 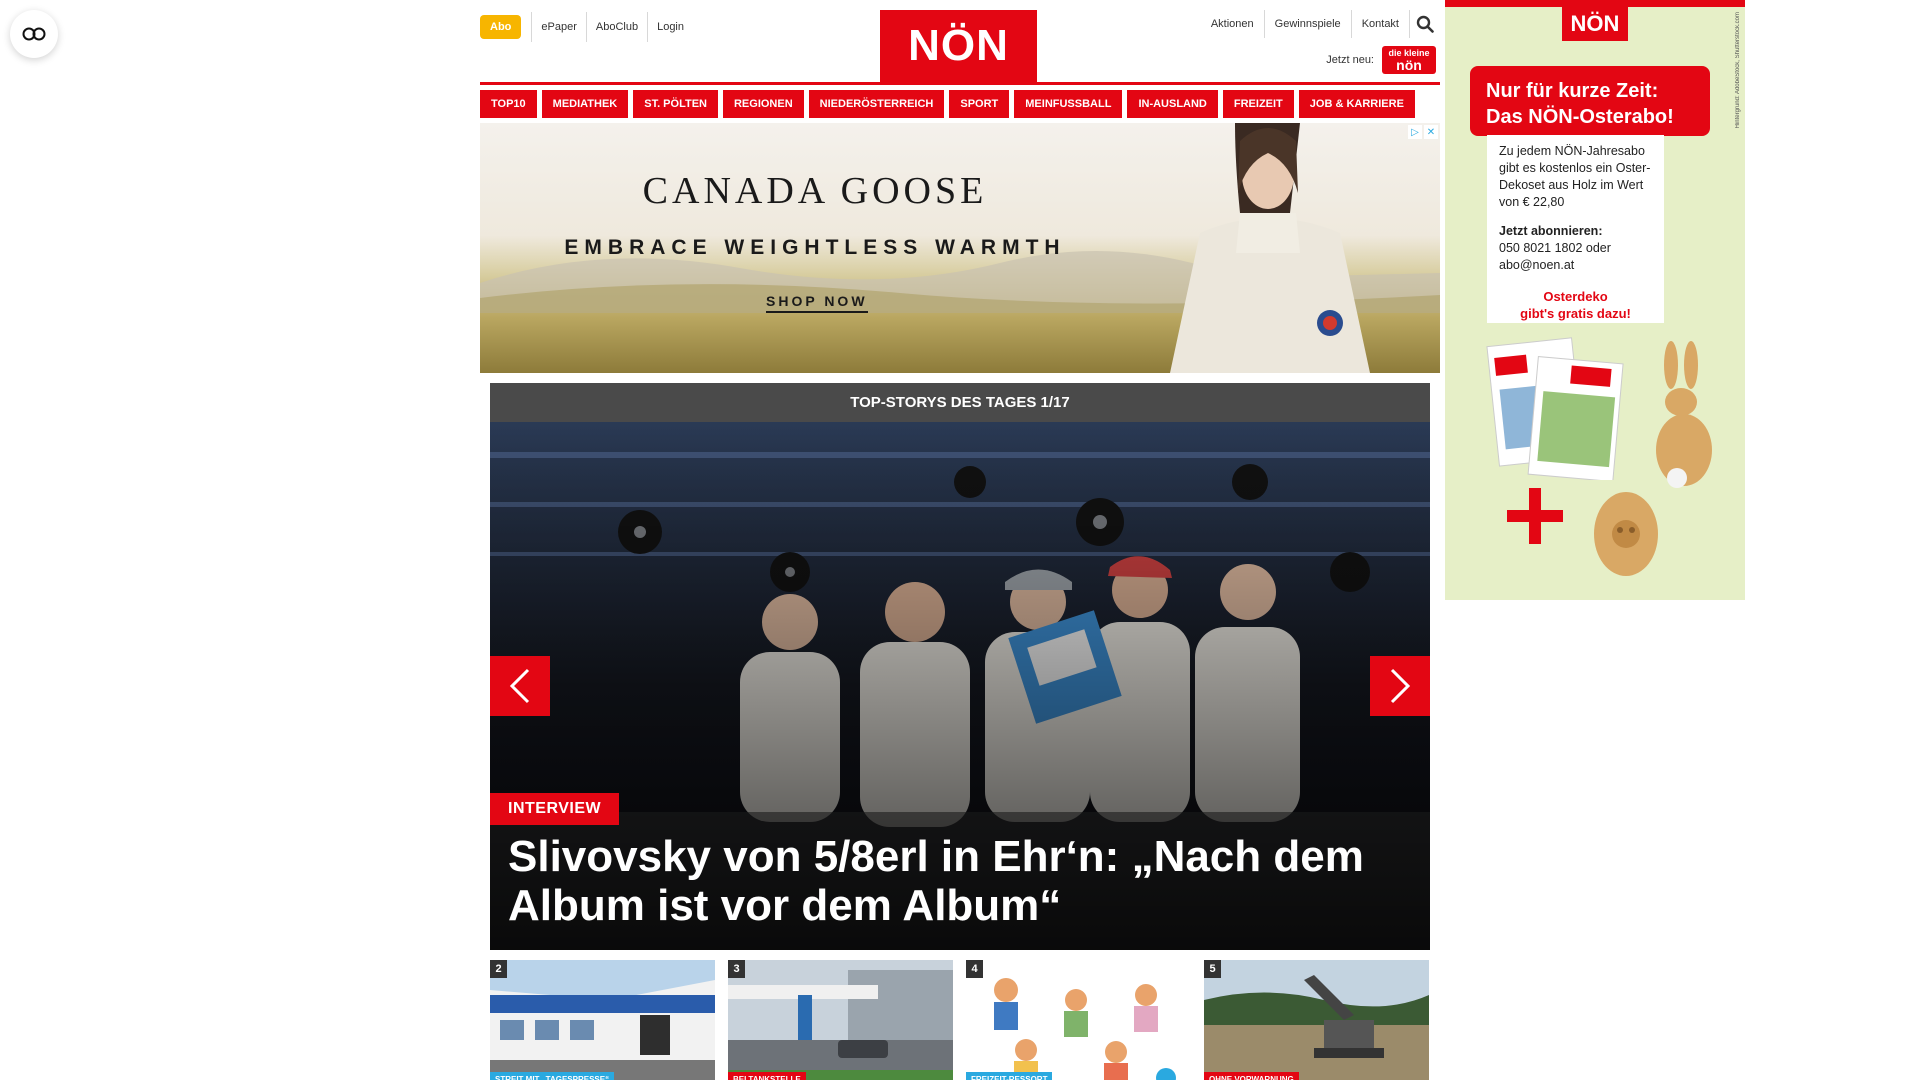 I want to click on accessibility-button, so click(x=34, y=34).